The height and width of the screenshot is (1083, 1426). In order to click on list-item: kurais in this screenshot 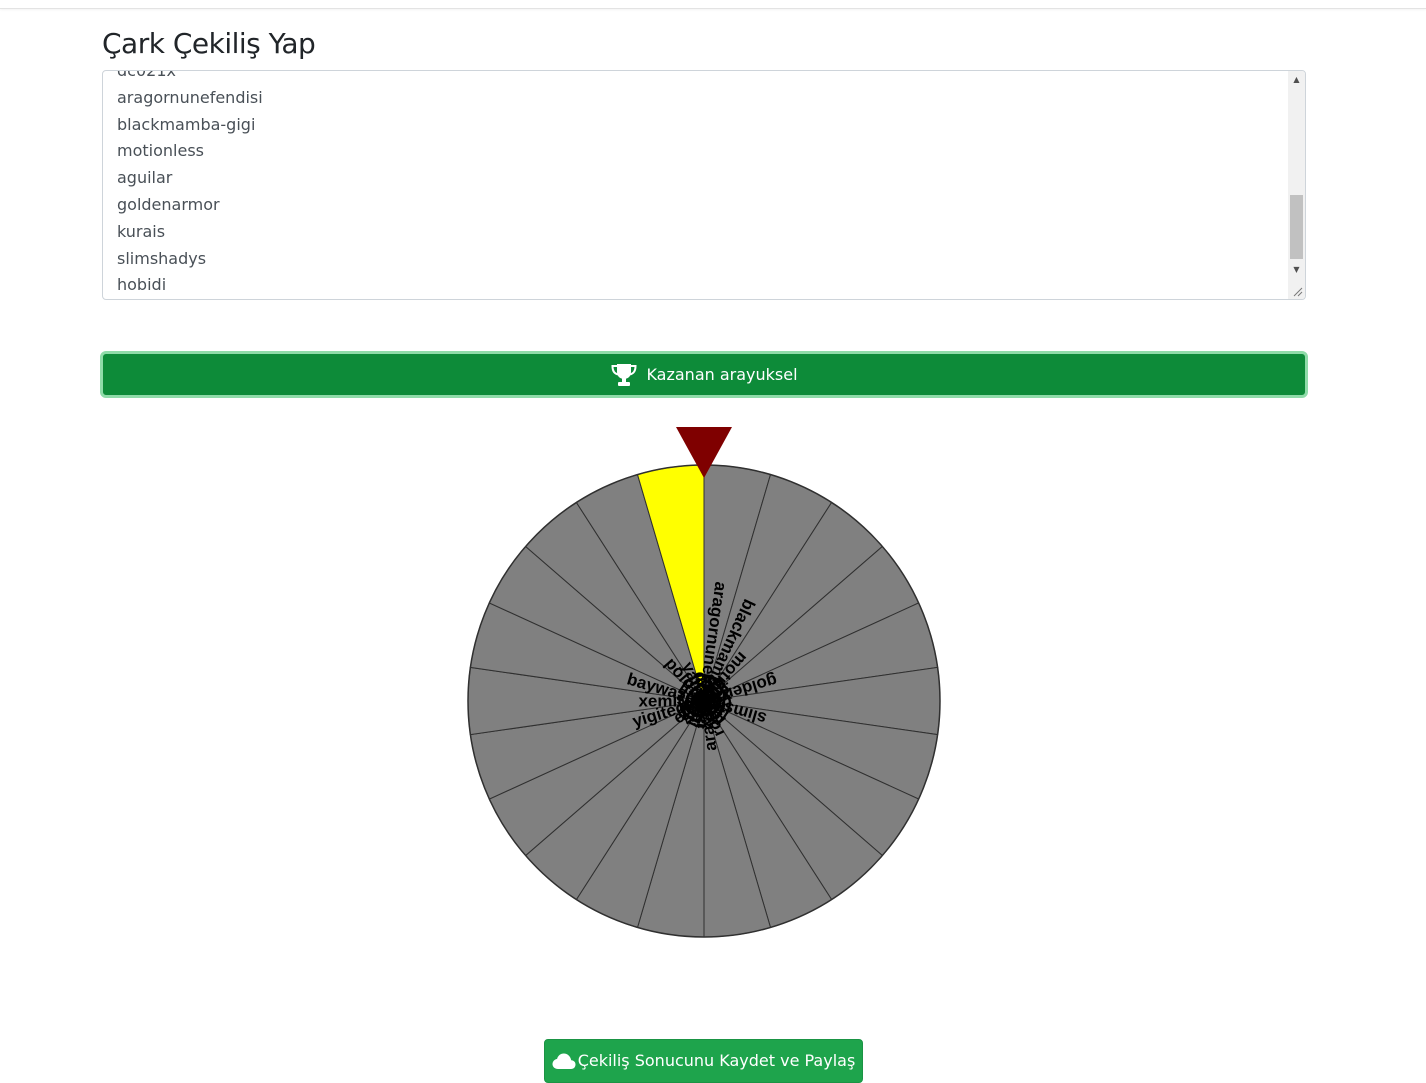, I will do `click(141, 231)`.